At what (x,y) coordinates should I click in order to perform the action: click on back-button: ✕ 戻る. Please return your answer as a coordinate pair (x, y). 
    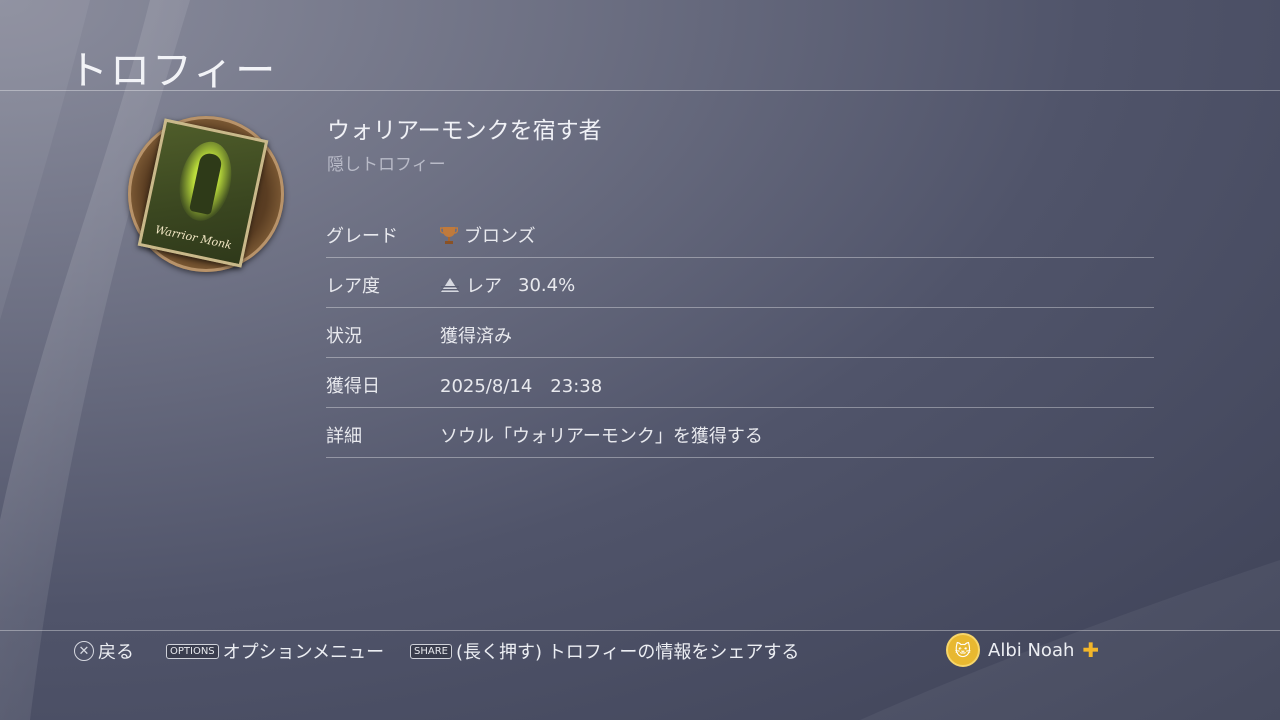
    Looking at the image, I should click on (104, 651).